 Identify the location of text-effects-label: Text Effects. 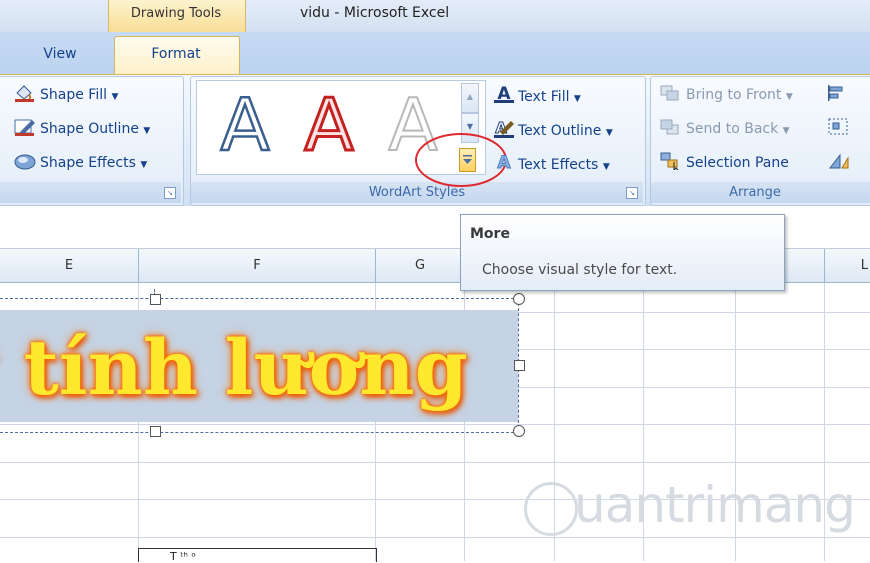
(558, 165).